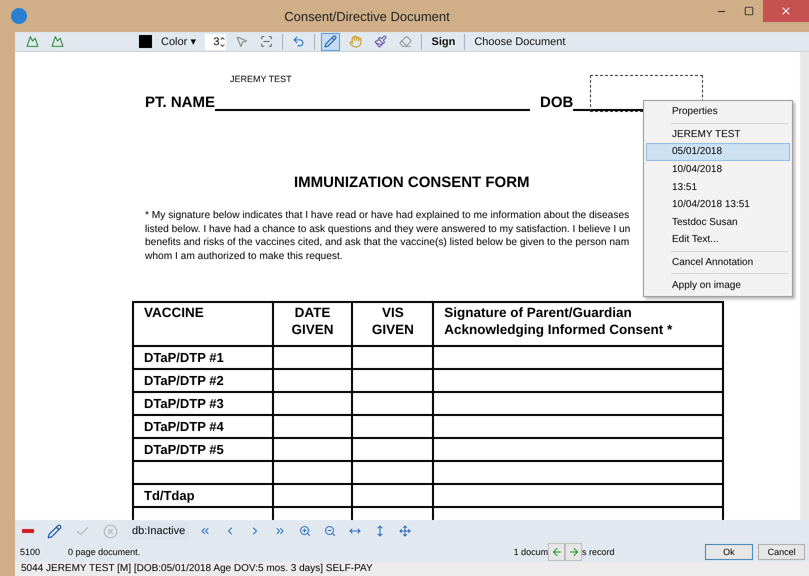 This screenshot has height=576, width=809. What do you see at coordinates (804, 286) in the screenshot?
I see `scrollbar` at bounding box center [804, 286].